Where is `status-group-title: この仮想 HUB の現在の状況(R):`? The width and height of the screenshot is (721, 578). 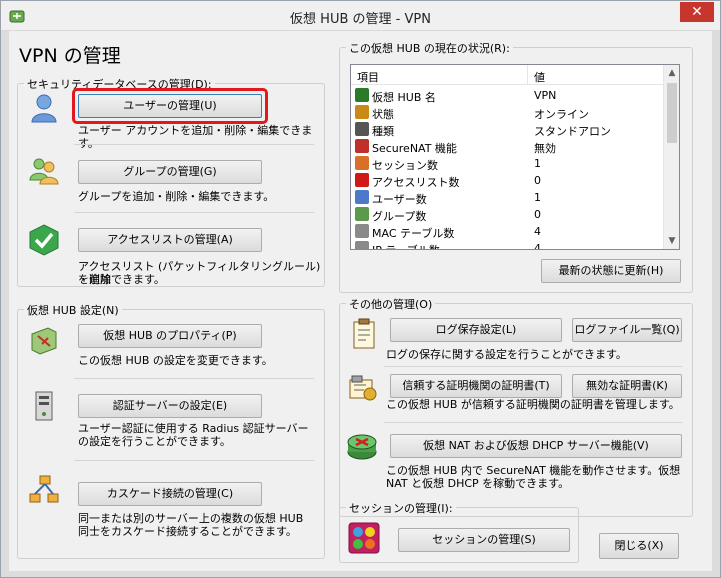 status-group-title: この仮想 HUB の現在の状況(R): is located at coordinates (429, 48).